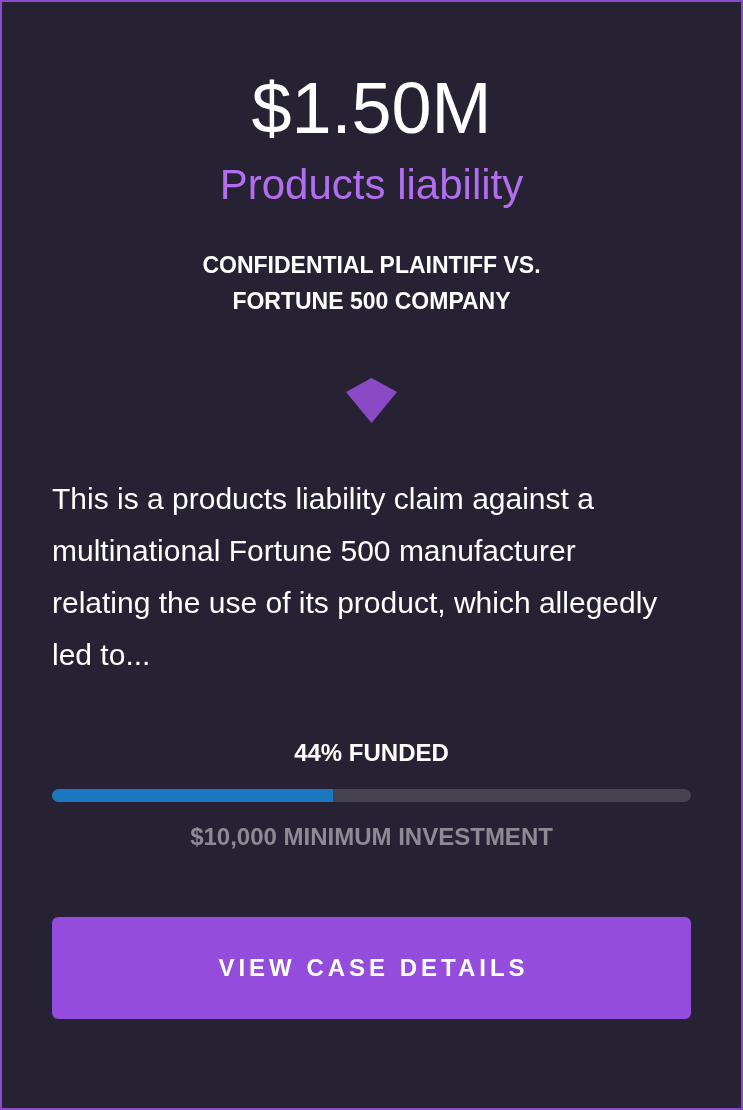 Image resolution: width=743 pixels, height=1110 pixels. What do you see at coordinates (371, 400) in the screenshot?
I see `gem-icon` at bounding box center [371, 400].